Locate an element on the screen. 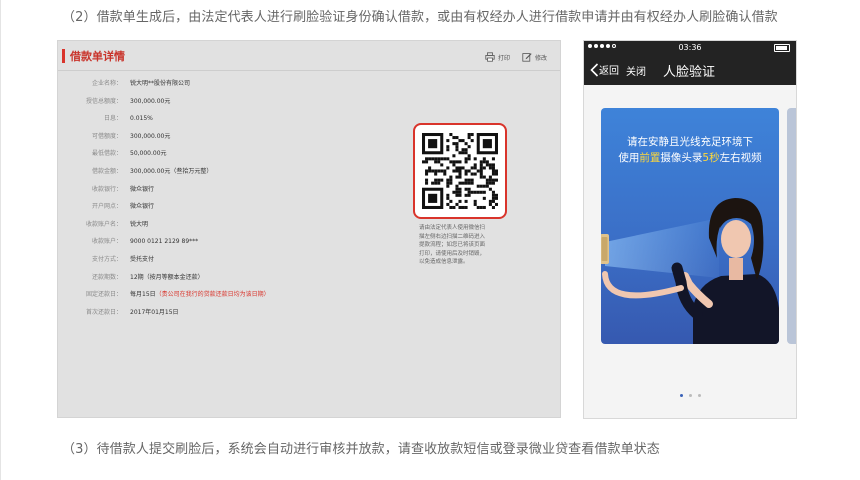 The height and width of the screenshot is (480, 860). field-value: 0.015% is located at coordinates (141, 119).